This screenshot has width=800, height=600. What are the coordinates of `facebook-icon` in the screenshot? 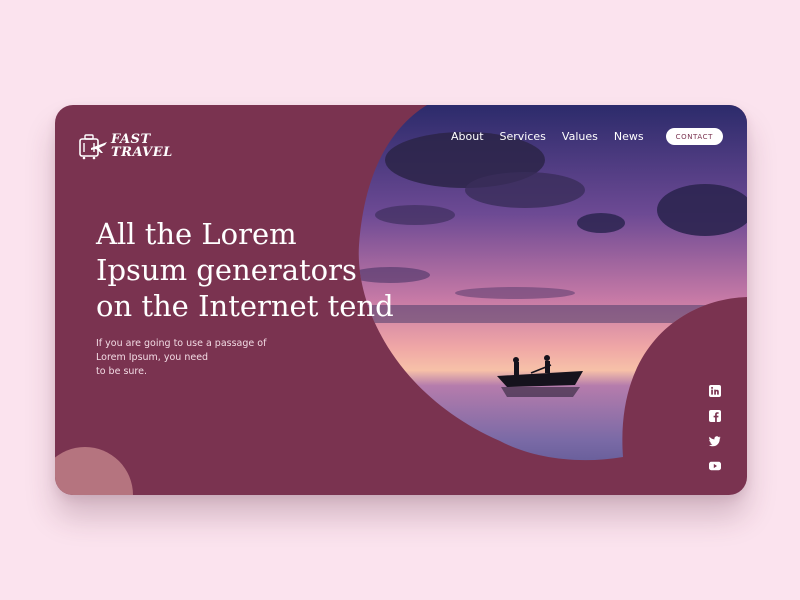 It's located at (715, 416).